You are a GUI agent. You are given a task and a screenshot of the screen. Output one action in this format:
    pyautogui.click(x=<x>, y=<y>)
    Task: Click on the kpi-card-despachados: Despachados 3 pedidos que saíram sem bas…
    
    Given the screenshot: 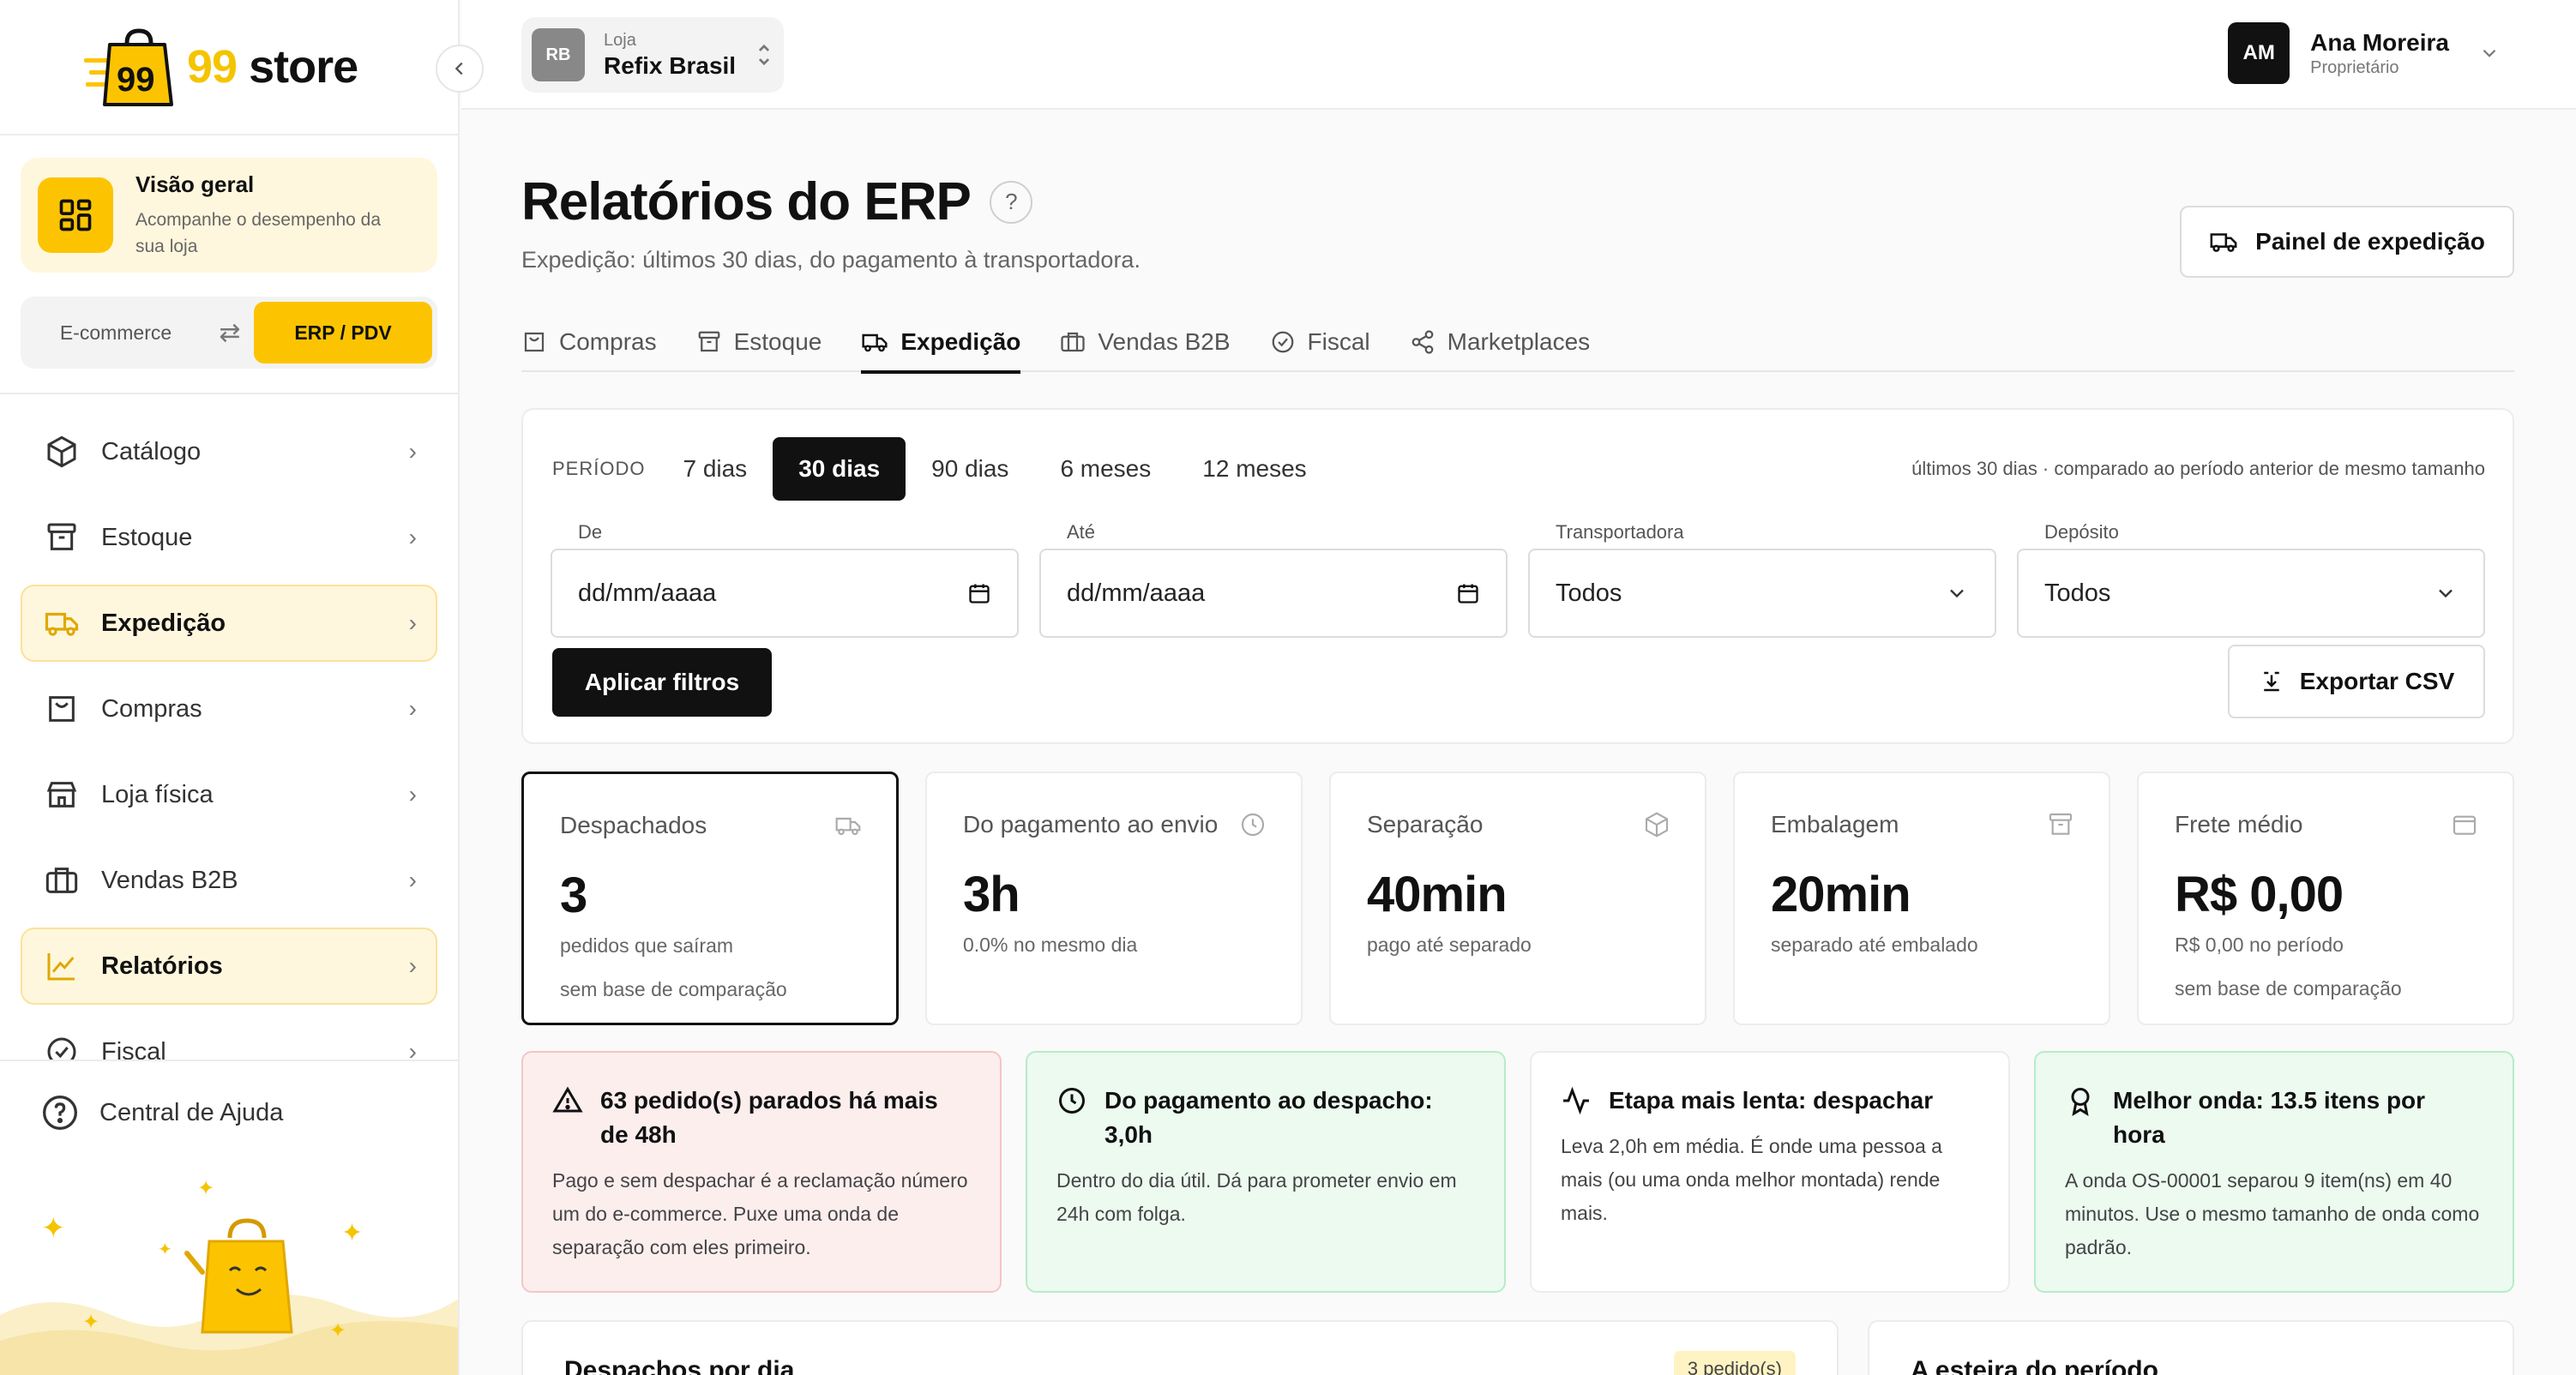 What is the action you would take?
    pyautogui.click(x=710, y=898)
    